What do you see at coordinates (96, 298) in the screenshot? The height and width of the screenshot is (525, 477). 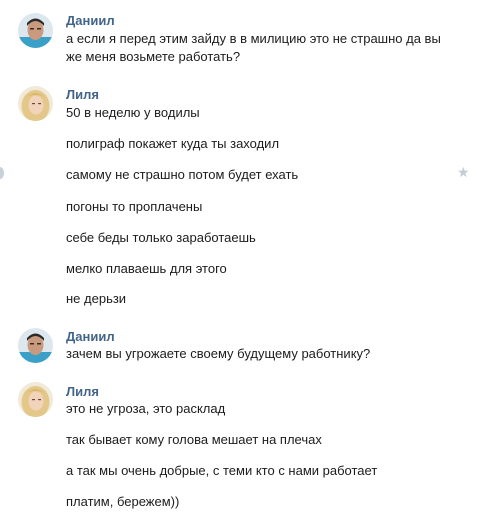 I see `message-text: не дерьзи` at bounding box center [96, 298].